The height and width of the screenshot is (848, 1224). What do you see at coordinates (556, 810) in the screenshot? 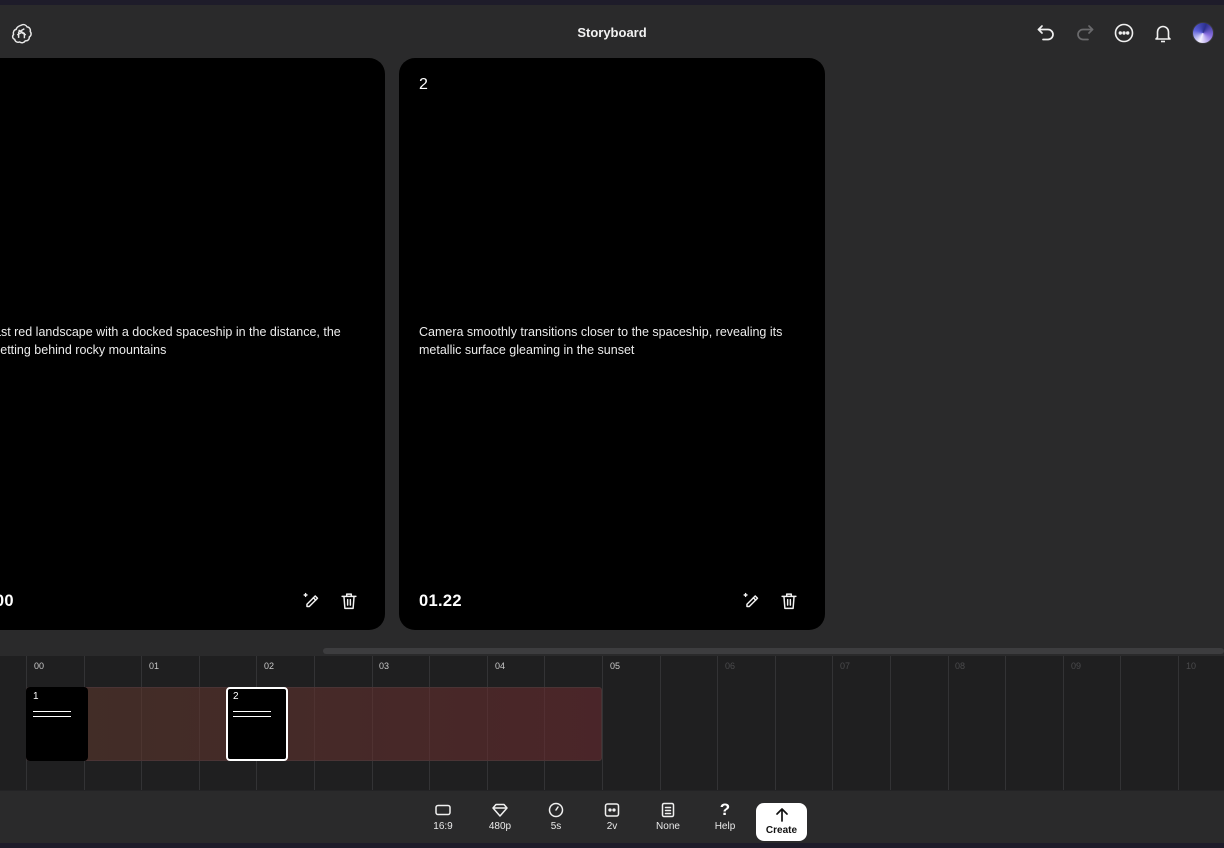
I see `clock-icon` at bounding box center [556, 810].